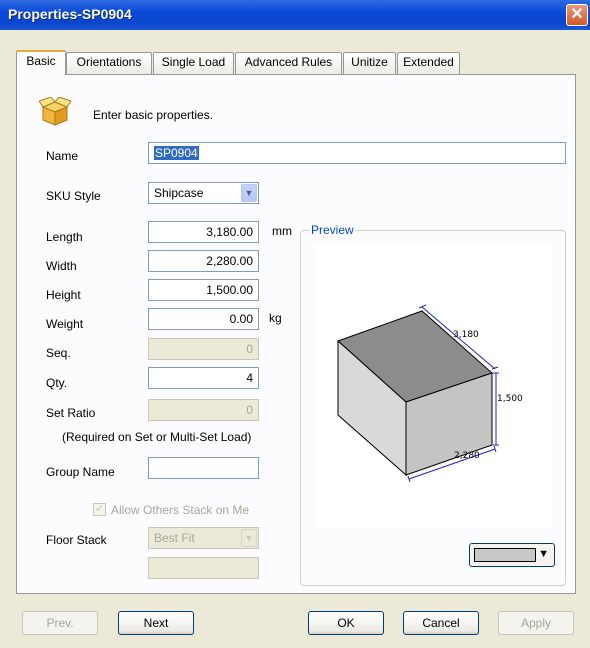 The height and width of the screenshot is (648, 590). Describe the element at coordinates (203, 290) in the screenshot. I see `height-field: 1,500.00` at that location.